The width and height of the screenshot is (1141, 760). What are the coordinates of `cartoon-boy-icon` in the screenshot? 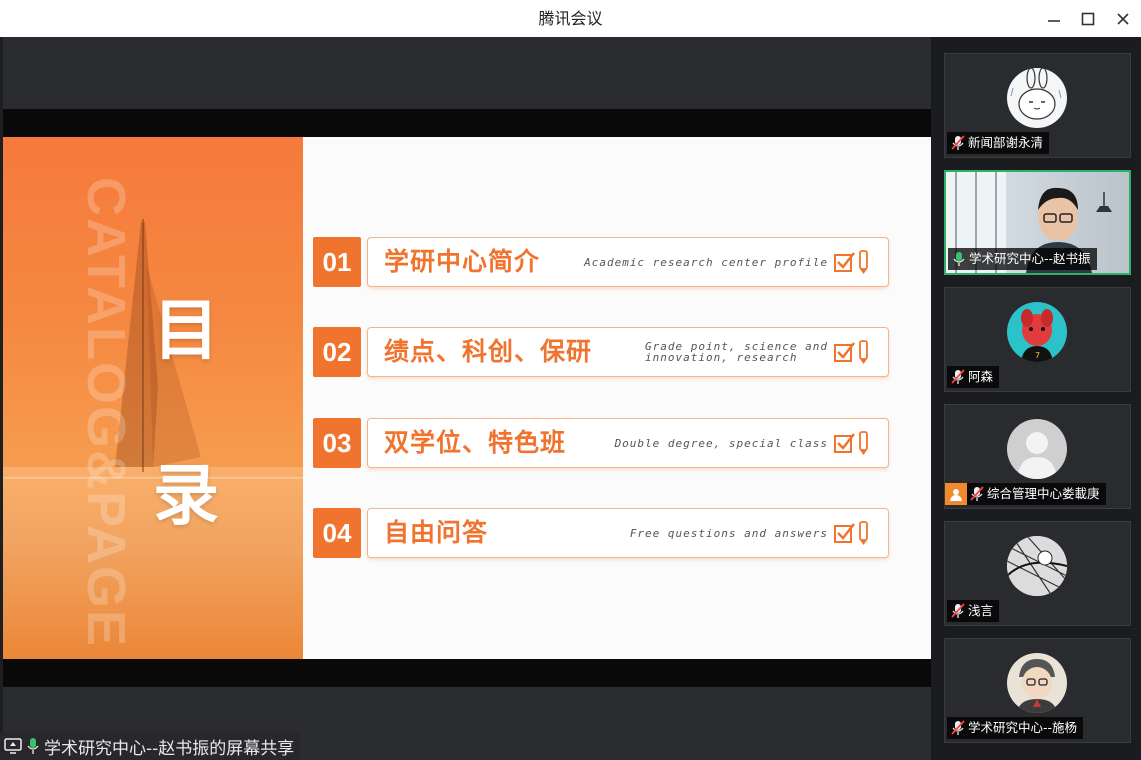 It's located at (1037, 686).